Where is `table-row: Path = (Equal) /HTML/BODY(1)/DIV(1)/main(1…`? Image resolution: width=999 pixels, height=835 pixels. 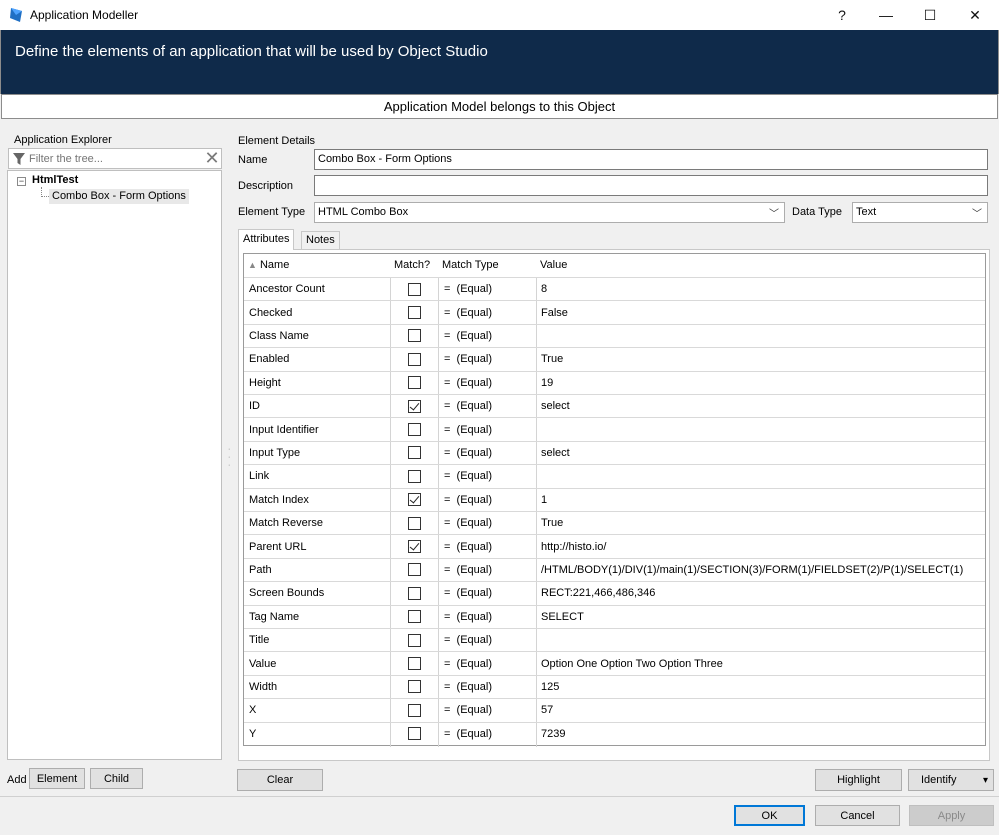 table-row: Path = (Equal) /HTML/BODY(1)/DIV(1)/main(1… is located at coordinates (614, 569).